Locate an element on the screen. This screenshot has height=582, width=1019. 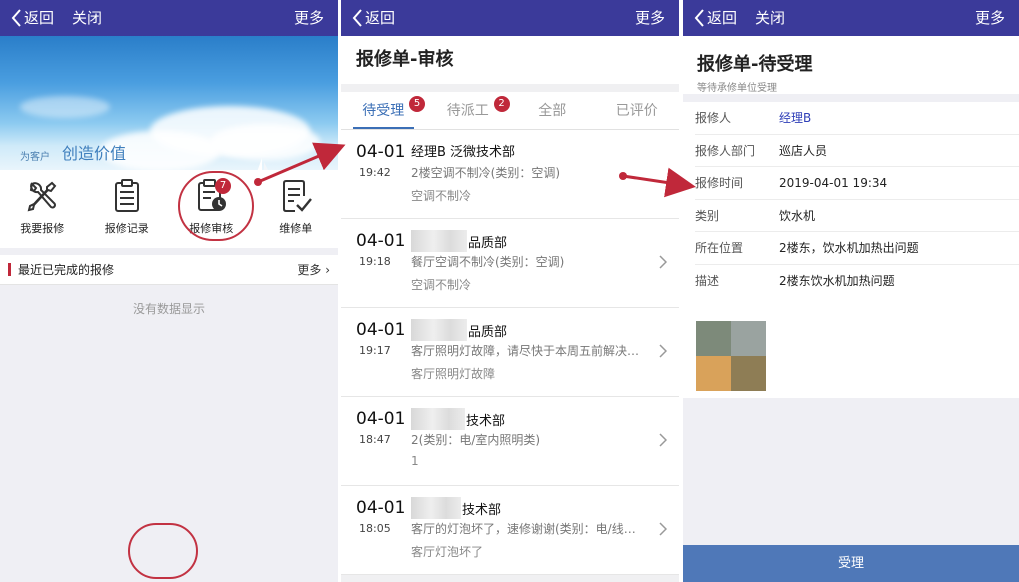
field-row: 所在位置 2楼东，饮水机加热出问题 is located at coordinates (857, 248).